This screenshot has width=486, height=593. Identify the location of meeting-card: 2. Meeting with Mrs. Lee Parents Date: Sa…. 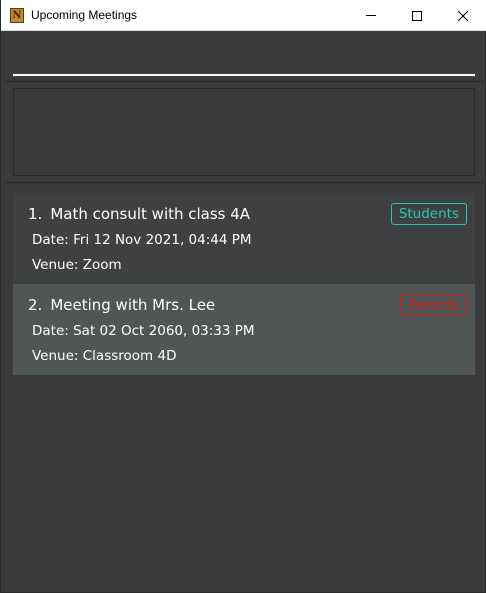
(244, 329).